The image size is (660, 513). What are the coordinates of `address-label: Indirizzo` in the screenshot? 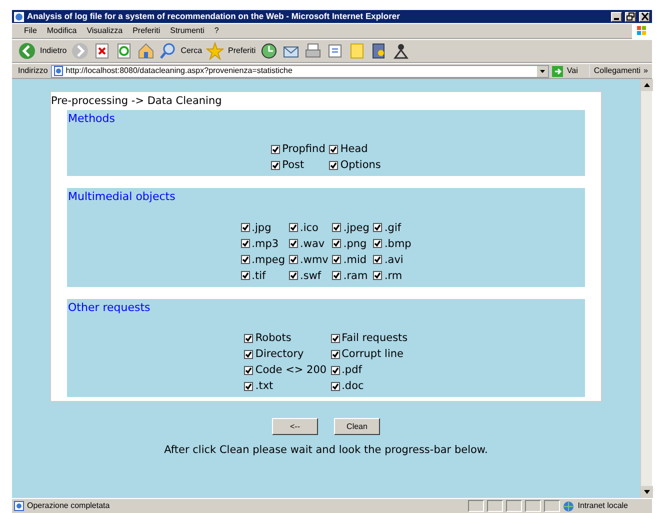 It's located at (33, 71).